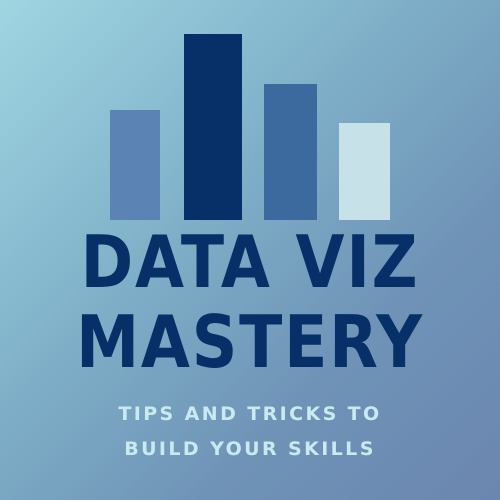 The height and width of the screenshot is (500, 500). I want to click on subtitle-line-1: TIPS AND TRICKS TO, so click(250, 414).